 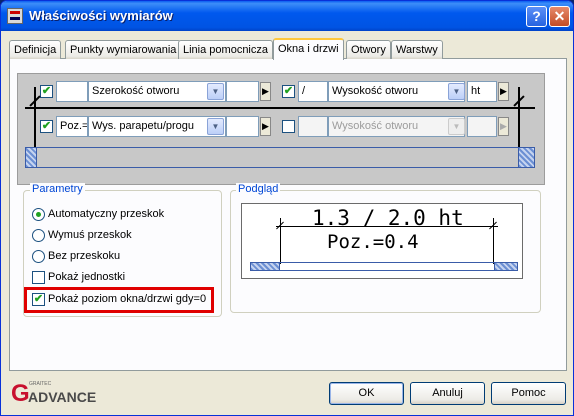 What do you see at coordinates (38, 214) in the screenshot?
I see `radio-automatyczny-przeskok` at bounding box center [38, 214].